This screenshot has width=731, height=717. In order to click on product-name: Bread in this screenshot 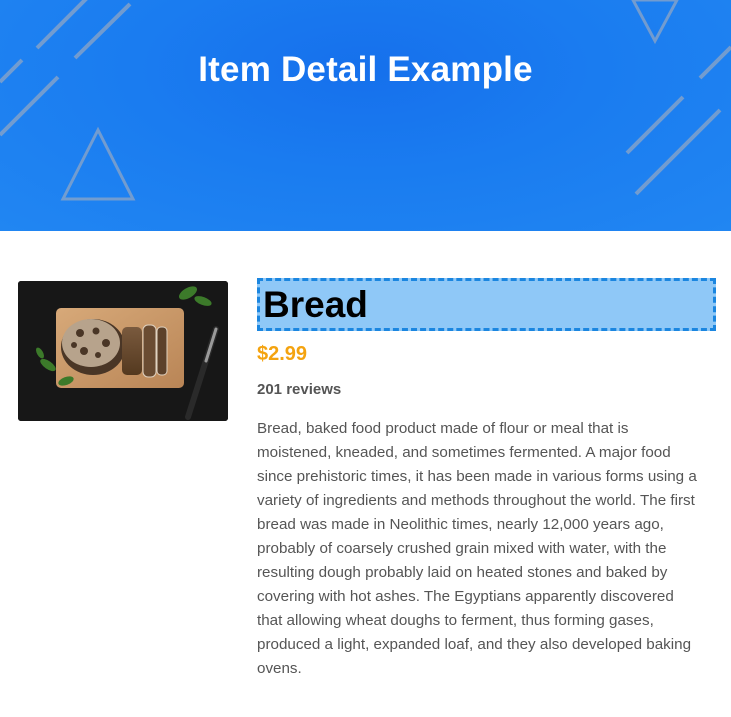, I will do `click(315, 304)`.